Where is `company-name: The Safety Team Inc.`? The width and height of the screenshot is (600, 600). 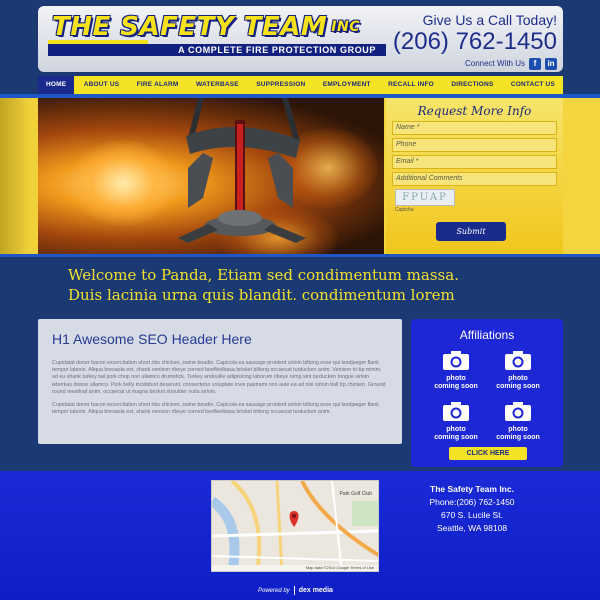
company-name: The Safety Team Inc. is located at coordinates (472, 489).